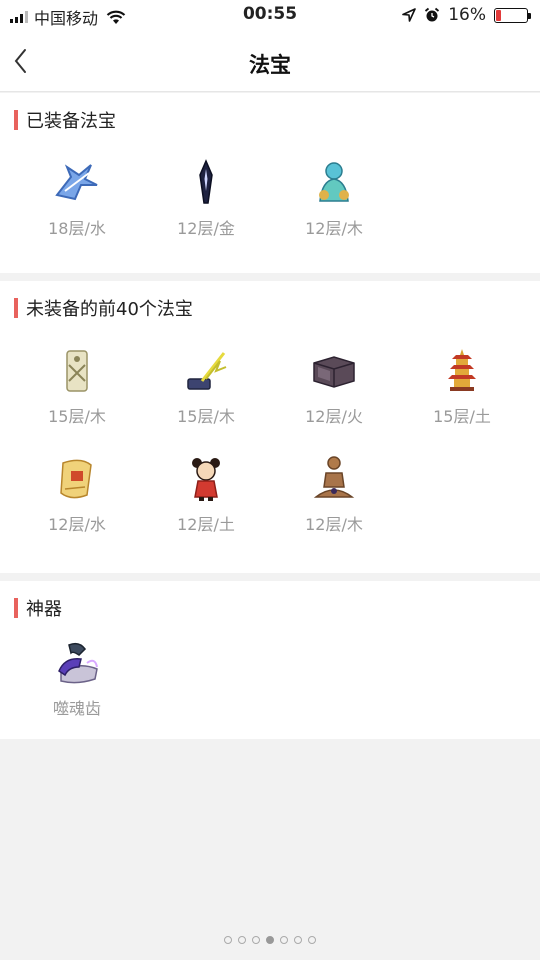  What do you see at coordinates (334, 372) in the screenshot?
I see `dark-box-icon` at bounding box center [334, 372].